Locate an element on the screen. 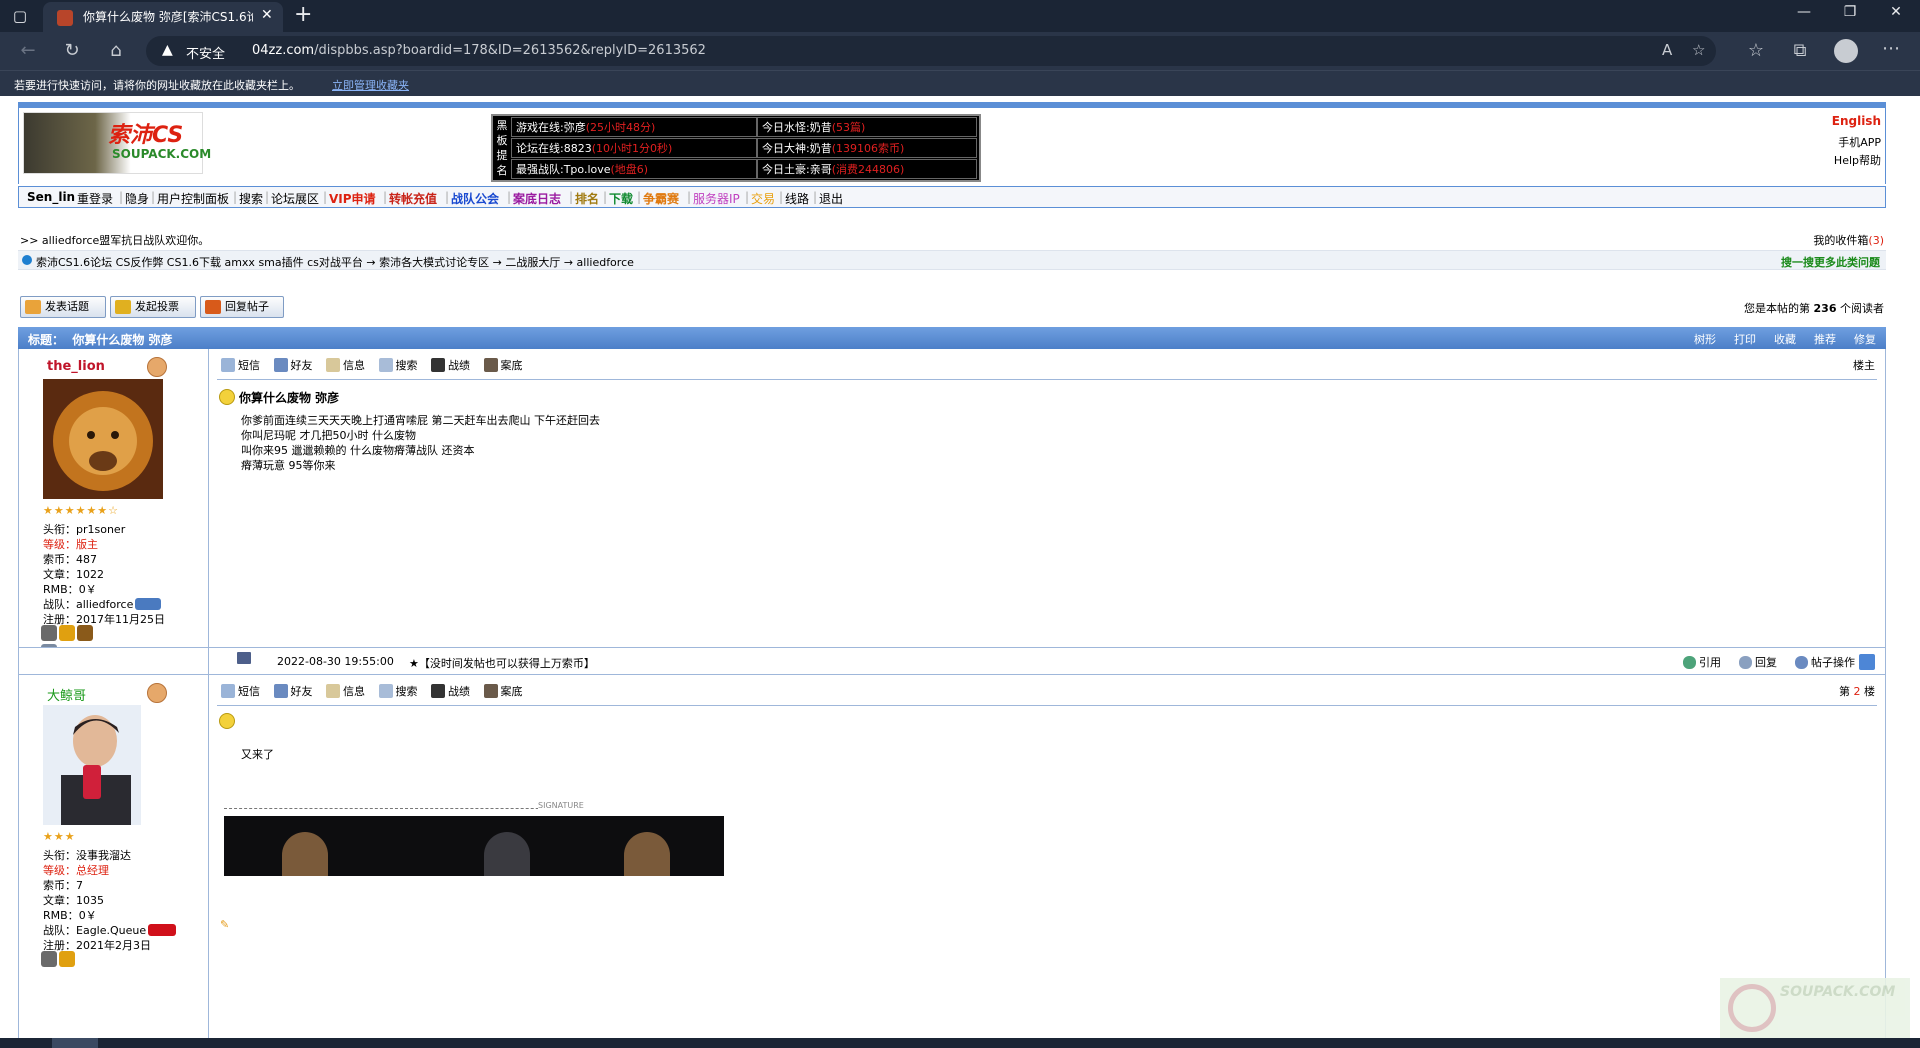  back-to-top-icon is located at coordinates (1867, 662).